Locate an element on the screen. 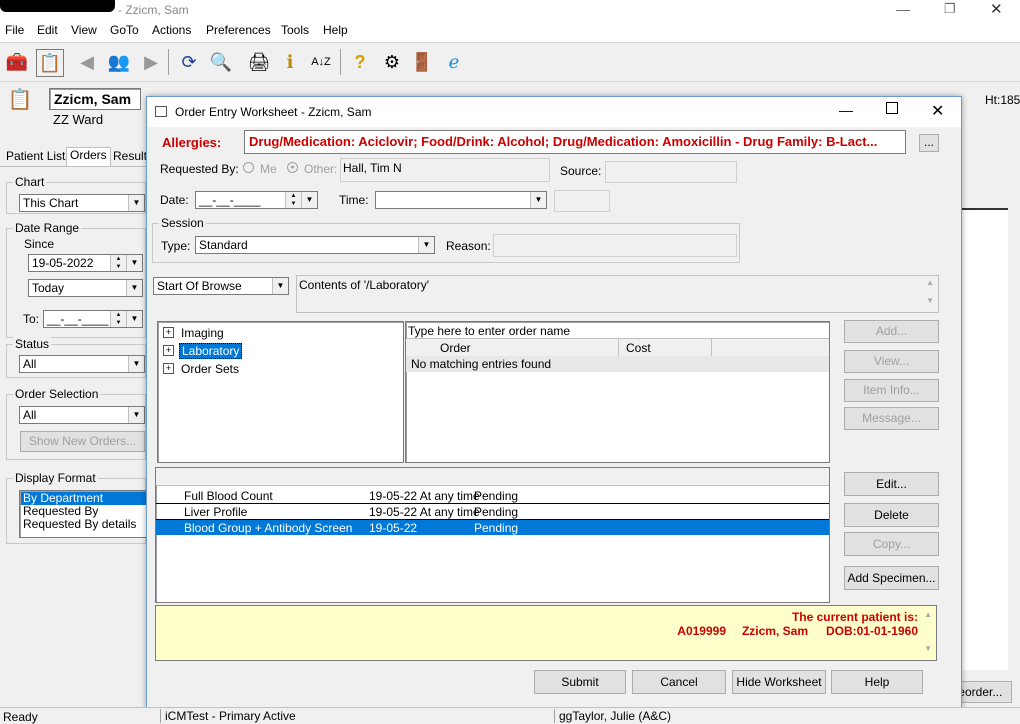 Image resolution: width=1020 pixels, height=724 pixels. menu-actions: Actions is located at coordinates (171, 30).